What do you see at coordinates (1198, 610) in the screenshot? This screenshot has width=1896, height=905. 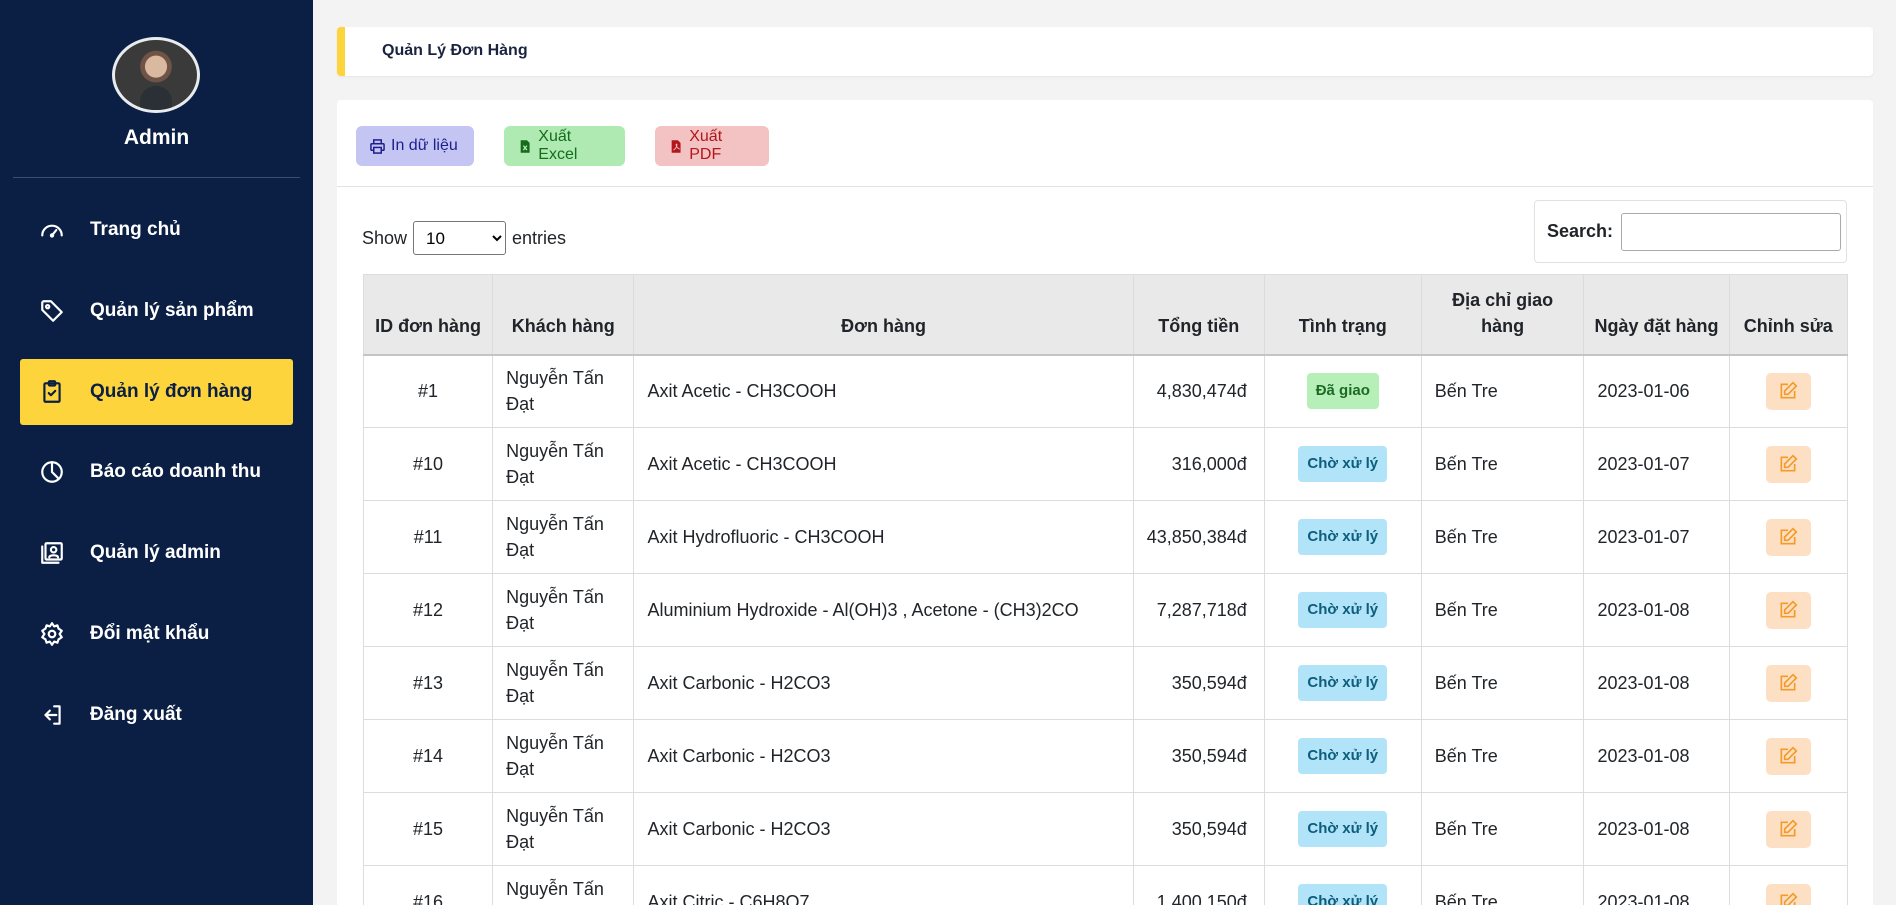 I see `total-cell: 7,287,718đ` at bounding box center [1198, 610].